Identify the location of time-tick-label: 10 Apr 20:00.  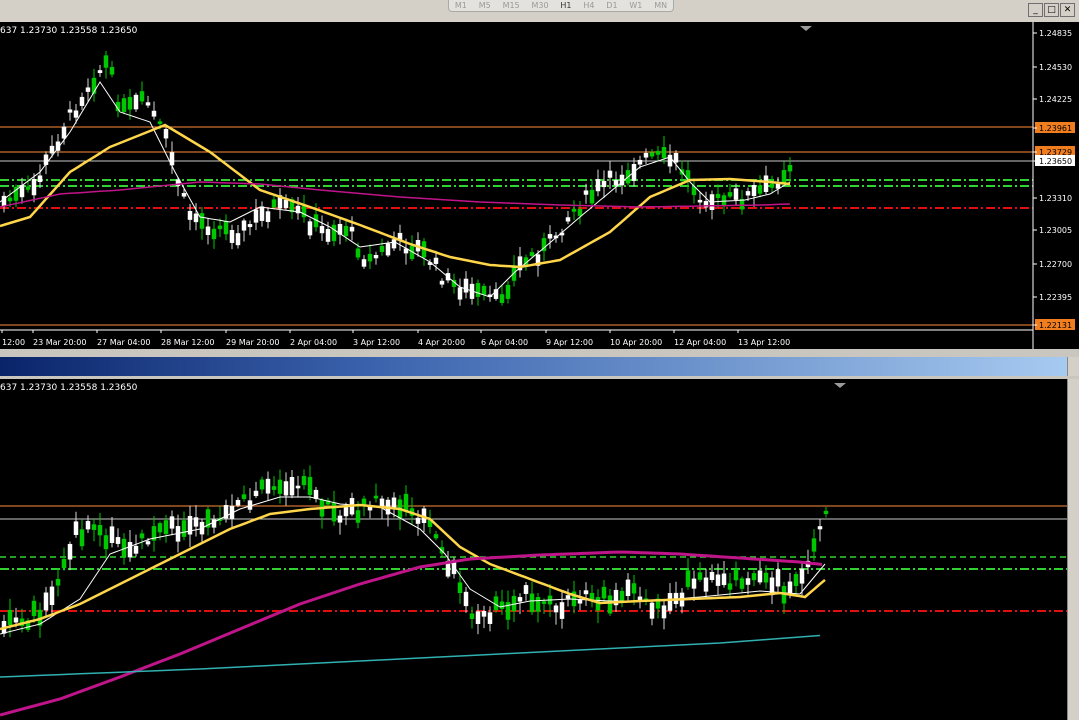
(636, 342).